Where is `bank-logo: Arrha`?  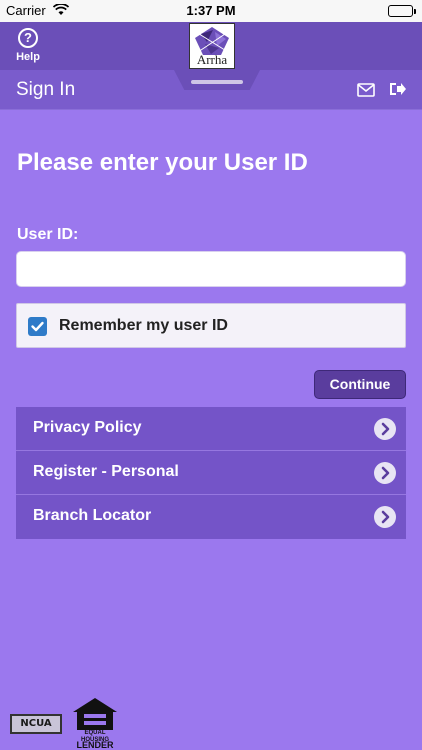
bank-logo: Arrha is located at coordinates (212, 46).